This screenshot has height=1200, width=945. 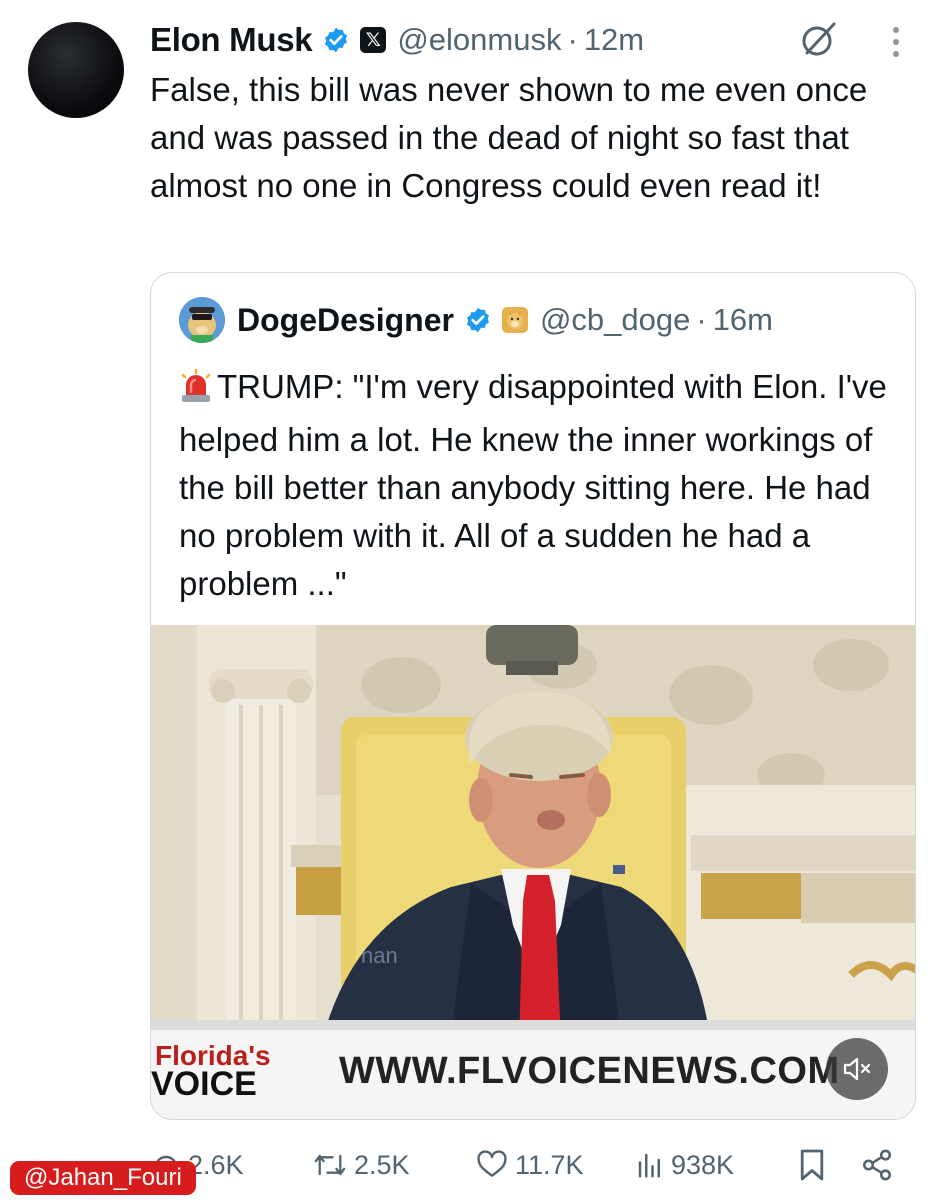 I want to click on speaker-muted-icon, so click(x=857, y=1069).